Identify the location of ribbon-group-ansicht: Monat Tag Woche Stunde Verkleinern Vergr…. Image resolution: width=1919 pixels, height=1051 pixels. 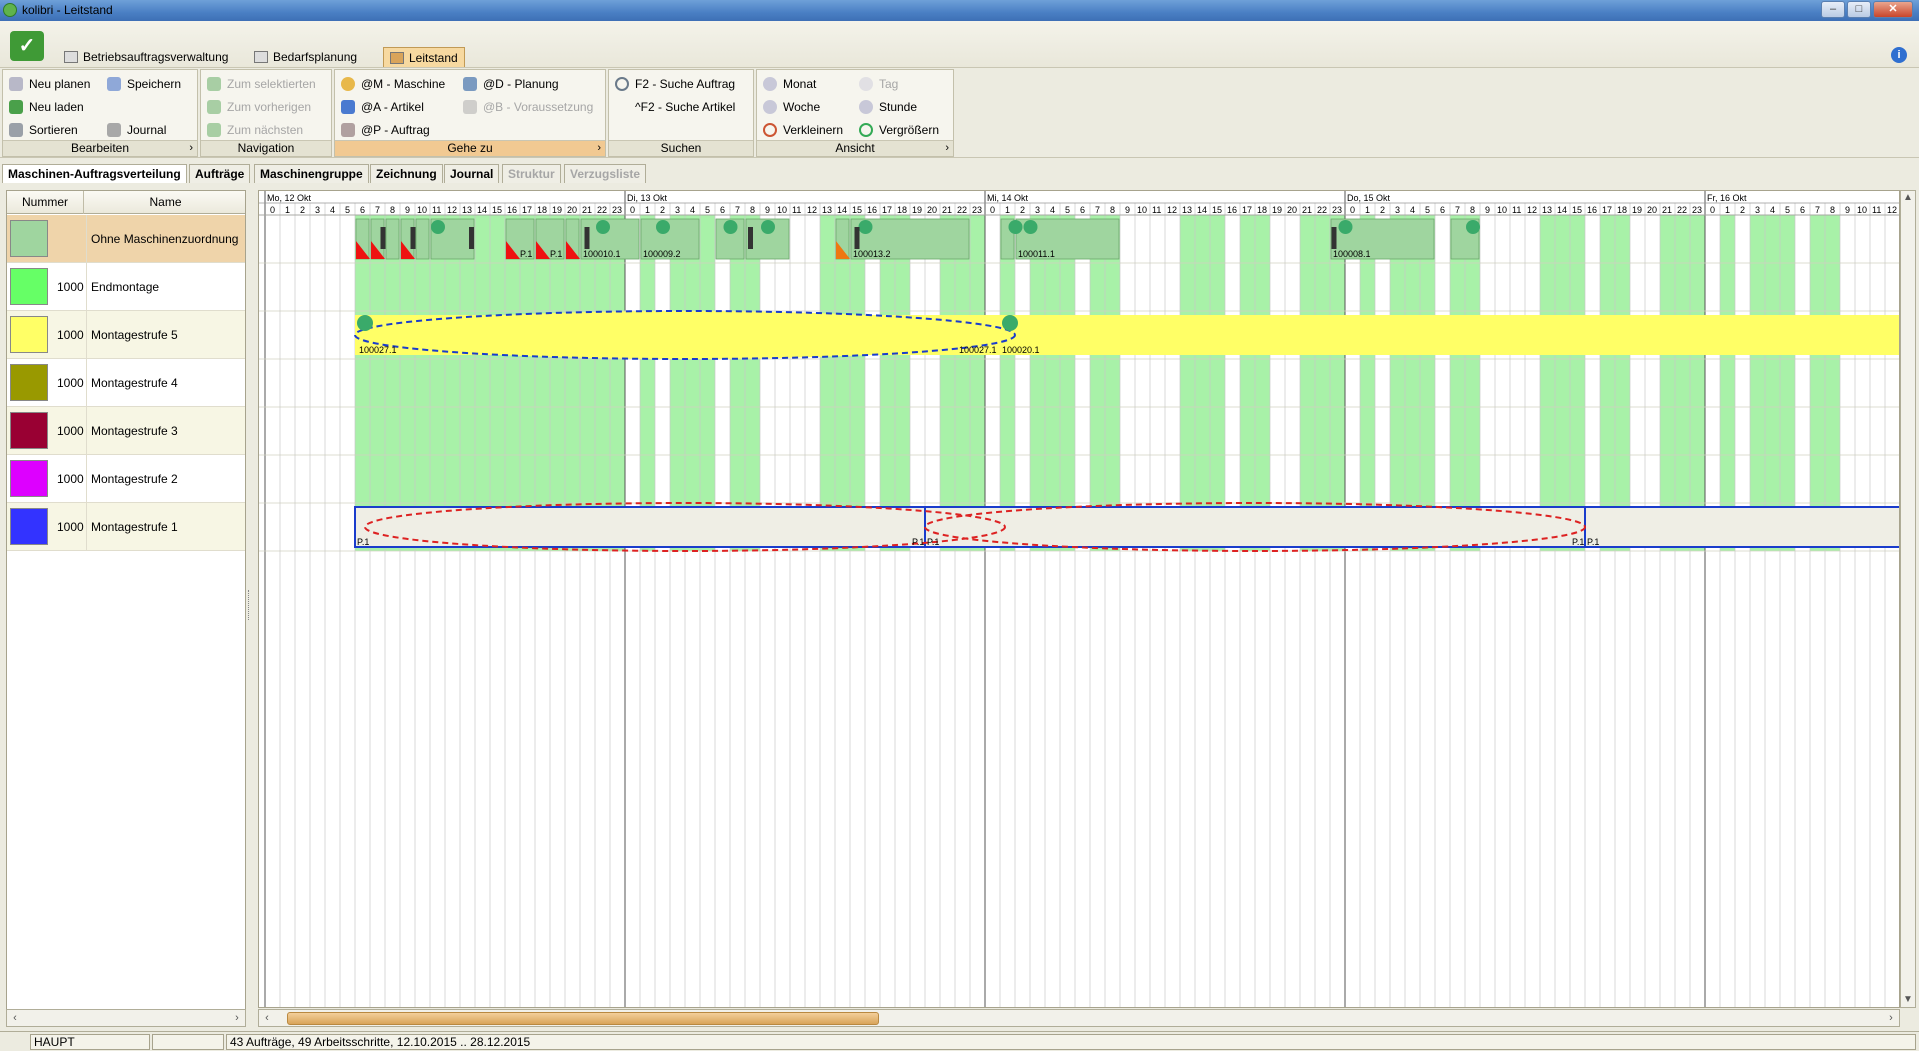
(855, 113).